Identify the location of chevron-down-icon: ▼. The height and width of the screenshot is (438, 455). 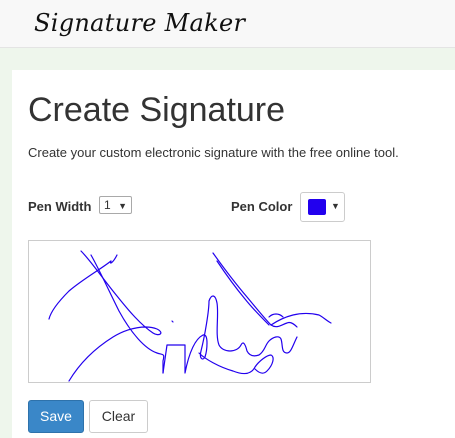
(335, 206).